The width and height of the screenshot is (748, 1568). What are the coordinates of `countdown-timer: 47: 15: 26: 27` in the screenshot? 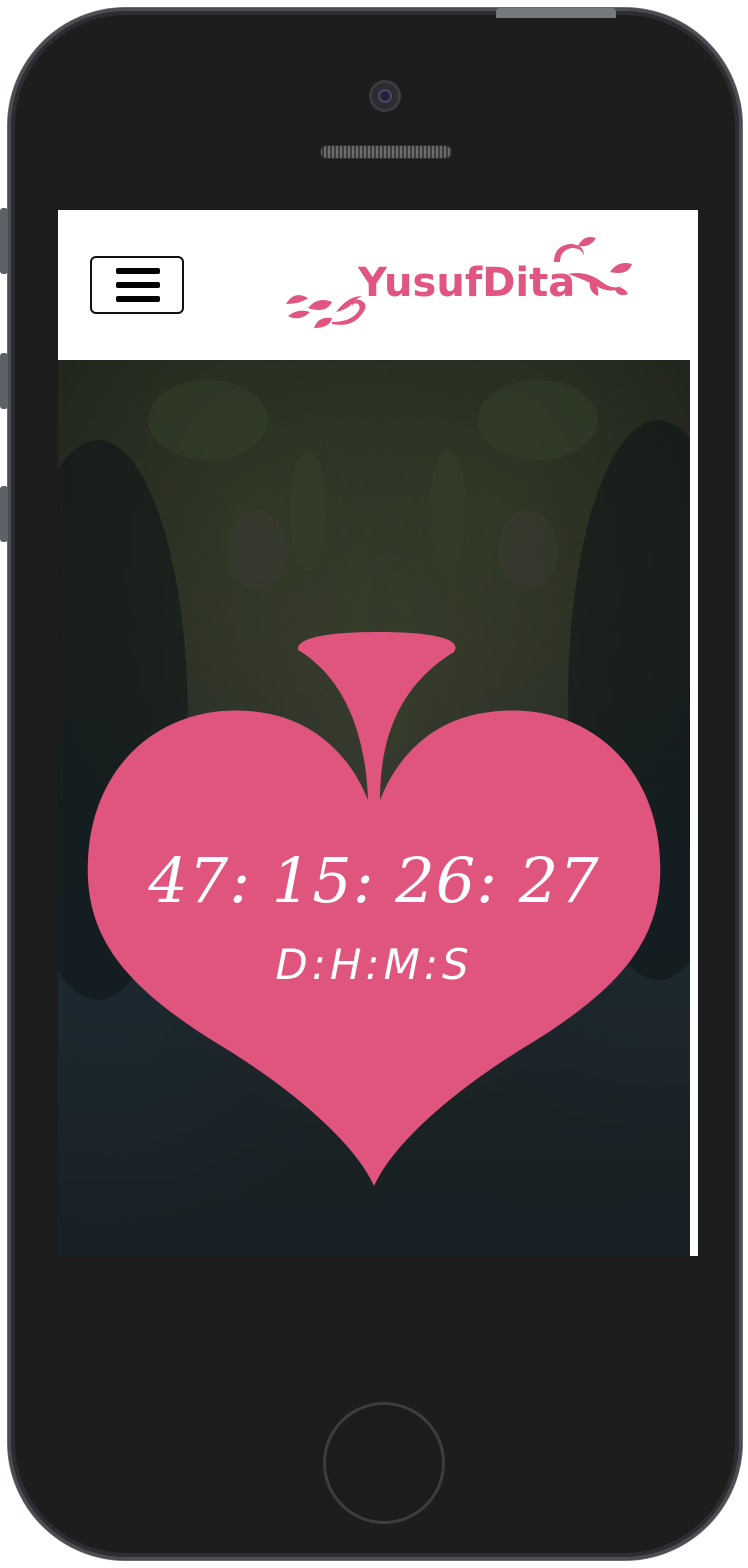 It's located at (374, 880).